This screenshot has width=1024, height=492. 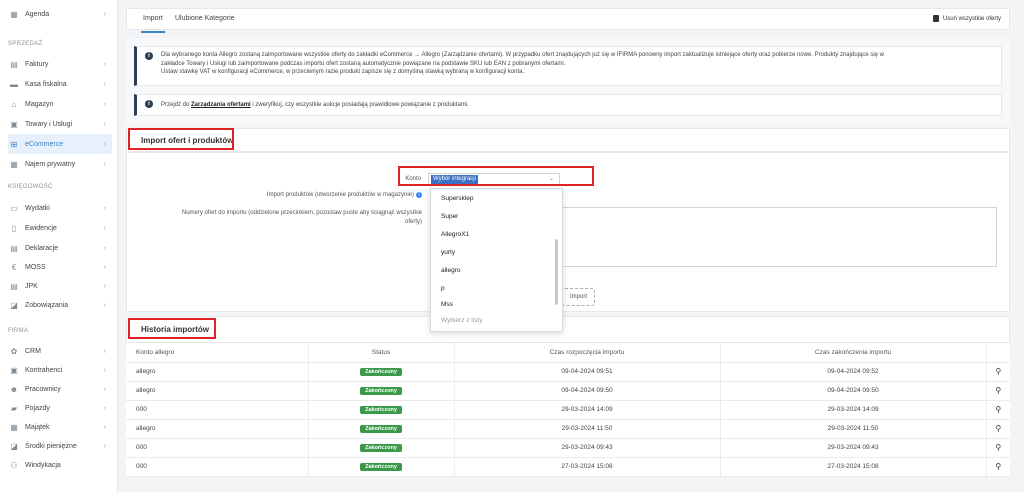 I want to click on sidebar-item-majatek: ▦ Majątek ›, so click(x=60, y=427).